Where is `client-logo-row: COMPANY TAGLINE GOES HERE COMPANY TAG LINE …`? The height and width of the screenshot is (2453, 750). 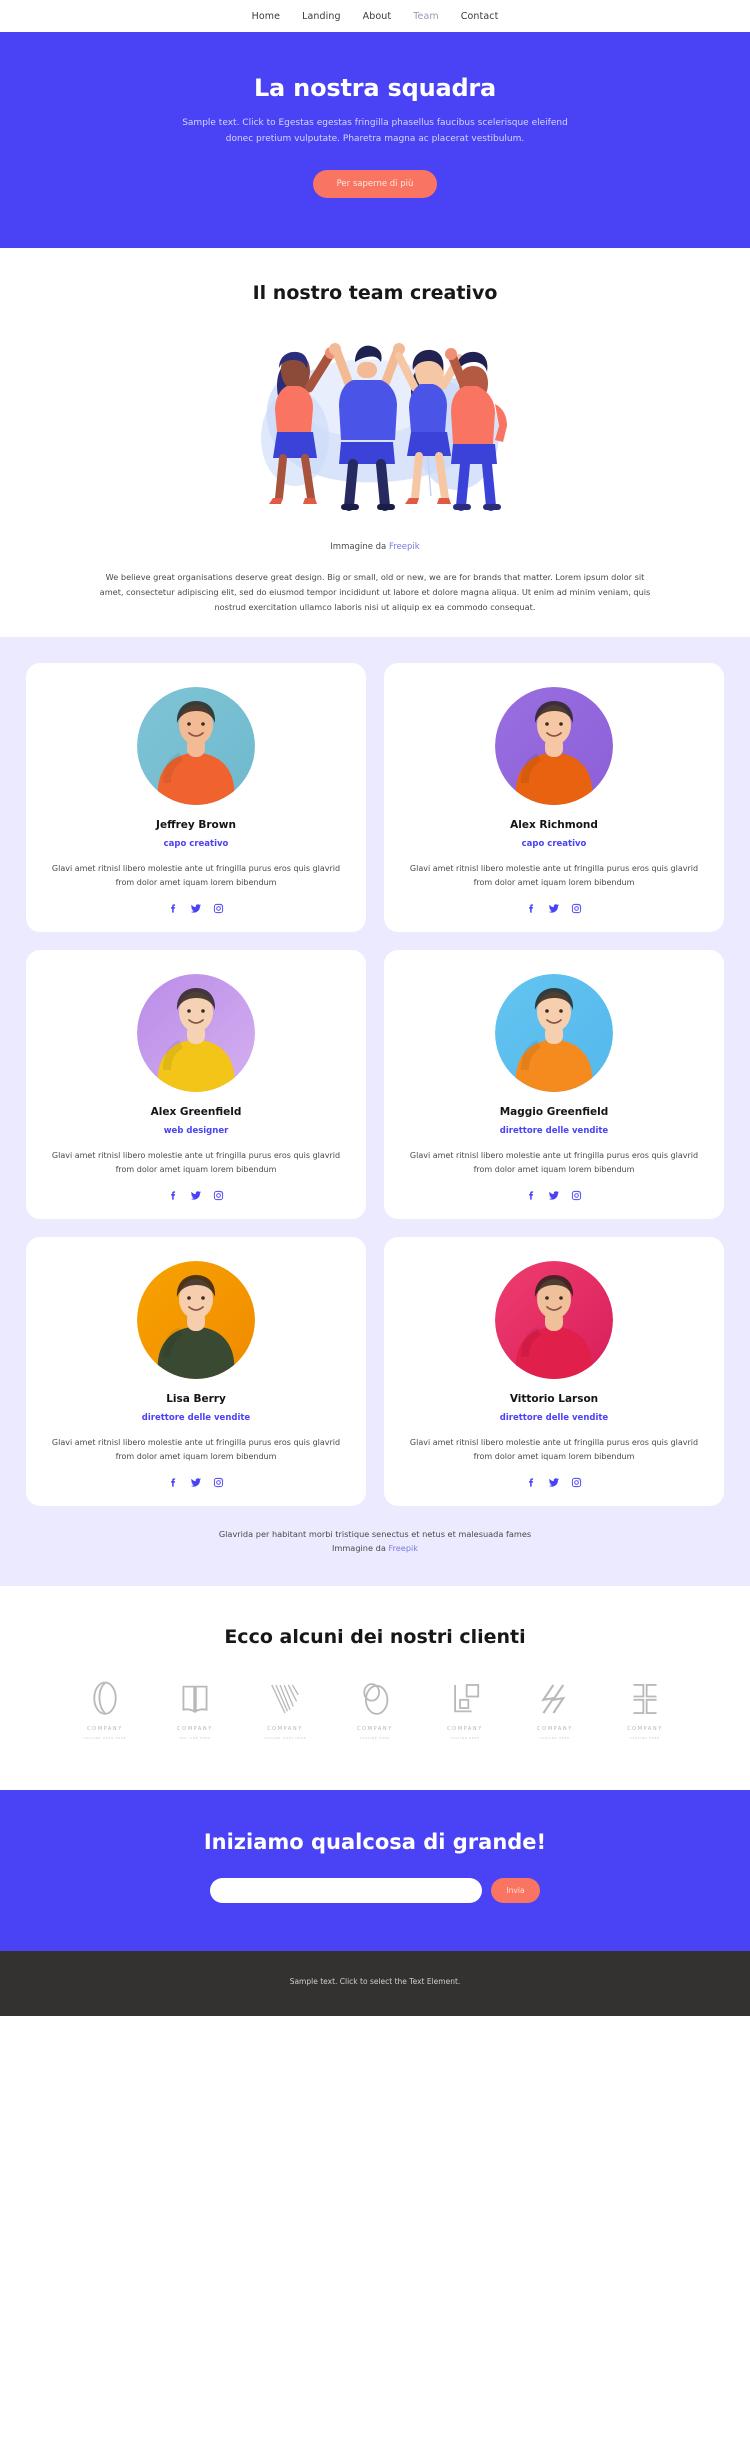
client-logo-row: COMPANY TAGLINE GOES HERE COMPANY TAG LINE … is located at coordinates (375, 1710).